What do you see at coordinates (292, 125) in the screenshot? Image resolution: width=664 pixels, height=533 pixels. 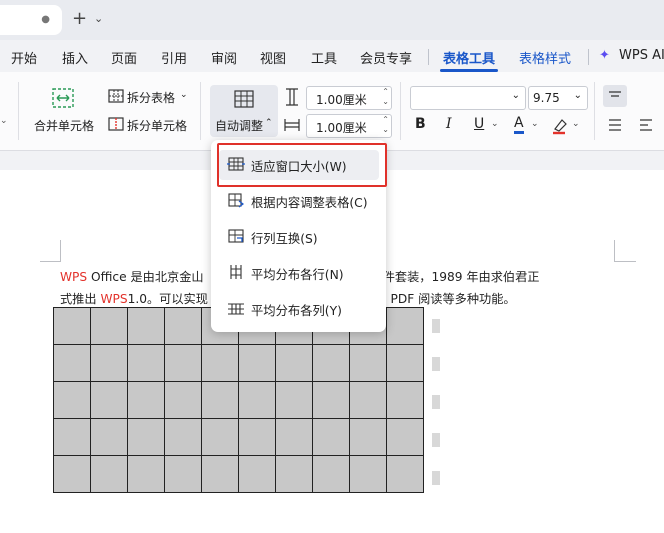 I see `col-width-icon` at bounding box center [292, 125].